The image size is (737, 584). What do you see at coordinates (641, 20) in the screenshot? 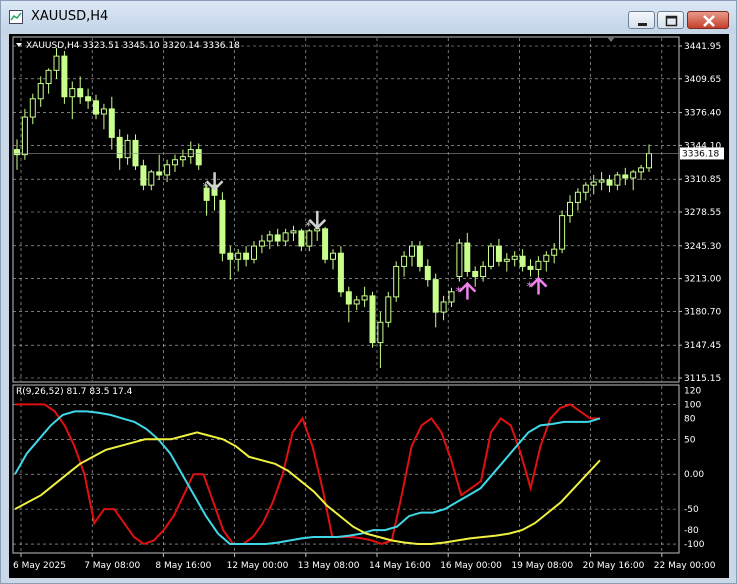
I see `minimize-button` at bounding box center [641, 20].